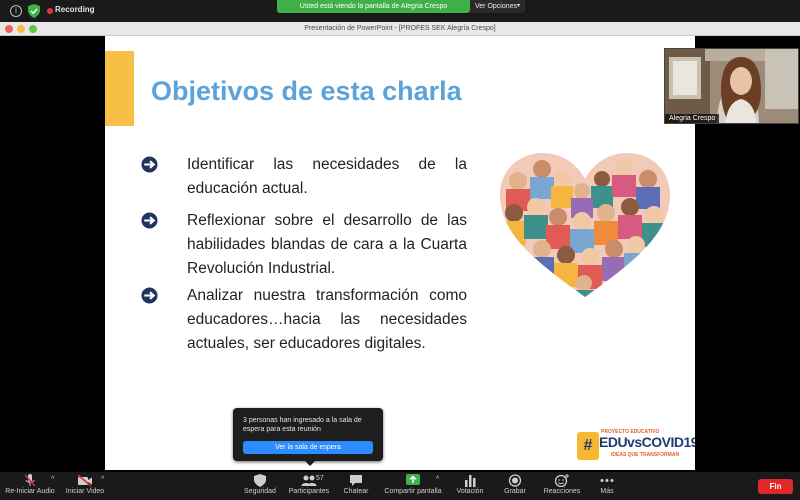 Image resolution: width=800 pixels, height=500 pixels. Describe the element at coordinates (515, 491) in the screenshot. I see `record-label: Grabar` at that location.